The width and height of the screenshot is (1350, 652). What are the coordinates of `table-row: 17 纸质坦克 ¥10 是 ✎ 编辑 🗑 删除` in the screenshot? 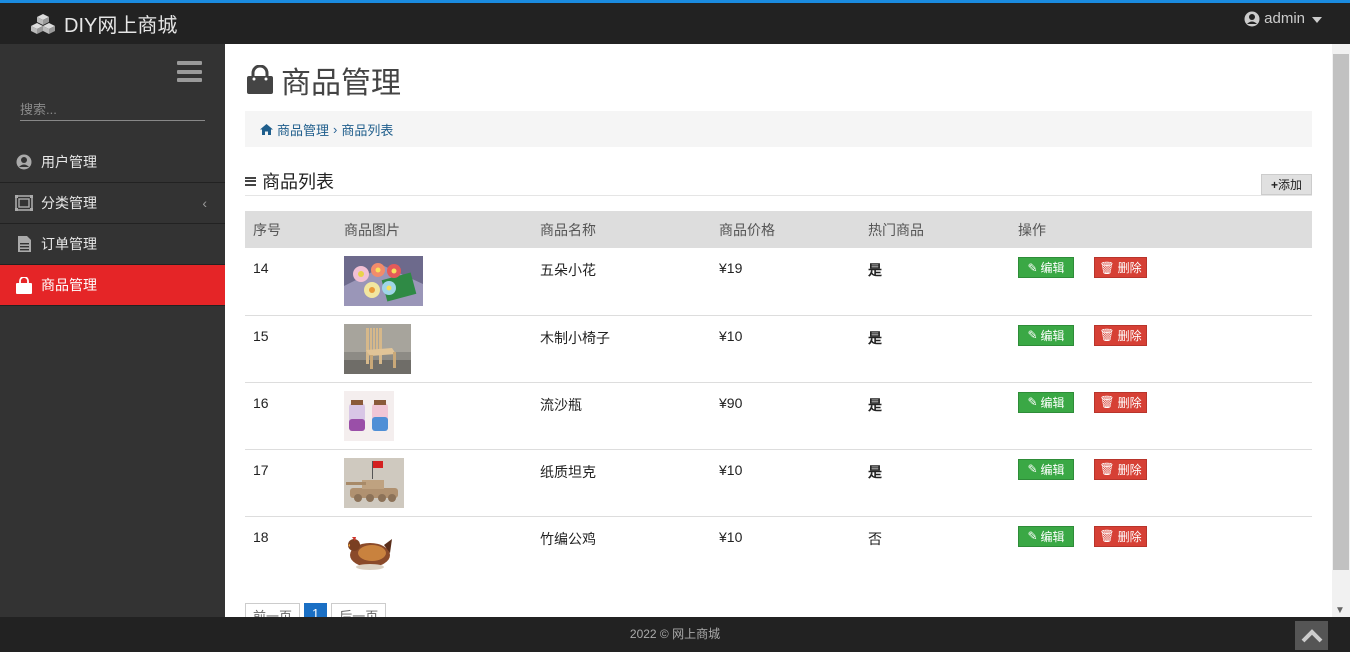 It's located at (778, 483).